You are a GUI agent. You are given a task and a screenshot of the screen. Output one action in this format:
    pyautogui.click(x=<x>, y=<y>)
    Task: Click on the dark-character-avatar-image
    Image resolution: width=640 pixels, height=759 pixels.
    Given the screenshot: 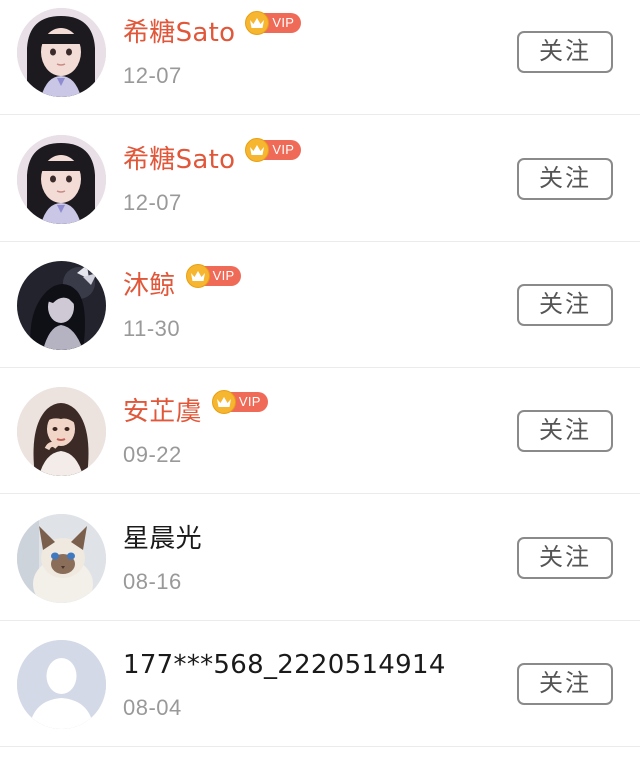 What is the action you would take?
    pyautogui.click(x=61, y=305)
    